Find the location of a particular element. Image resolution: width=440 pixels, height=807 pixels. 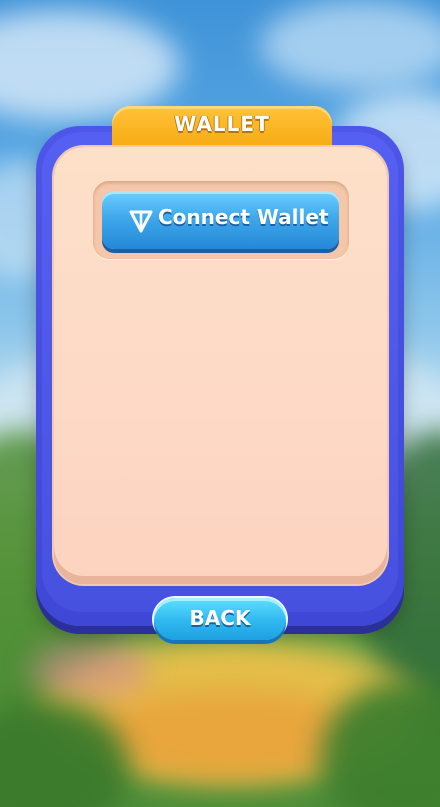

back-button-label: BACK is located at coordinates (220, 618).